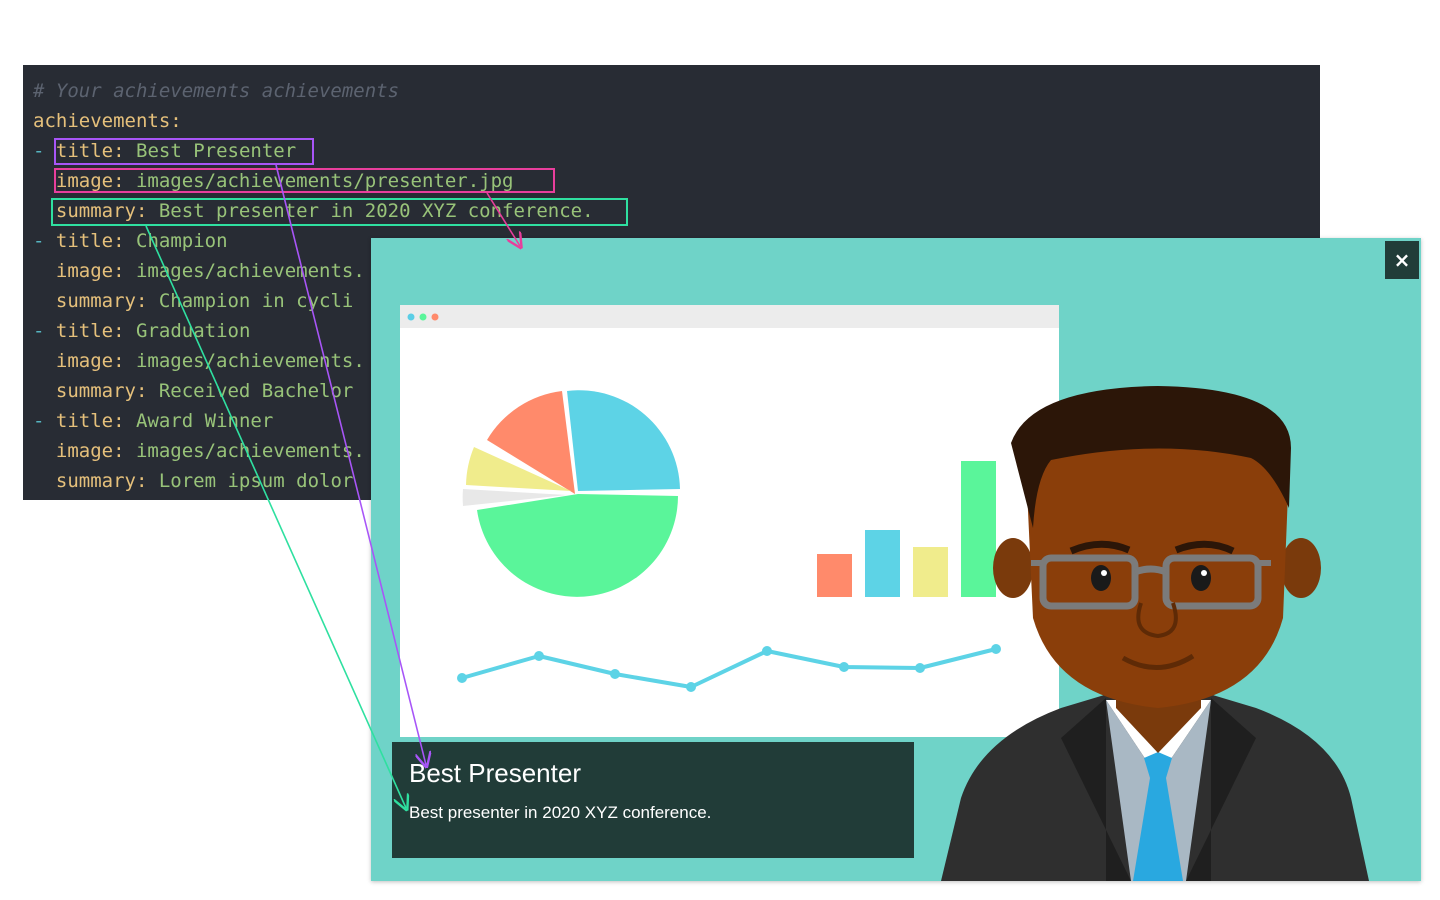 This screenshot has width=1440, height=900. I want to click on highlight-title, so click(184, 151).